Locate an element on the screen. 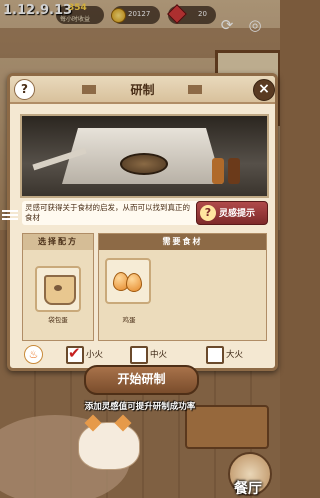 This screenshot has width=320, height=498. heat-small-label: 小火 is located at coordinates (95, 355).